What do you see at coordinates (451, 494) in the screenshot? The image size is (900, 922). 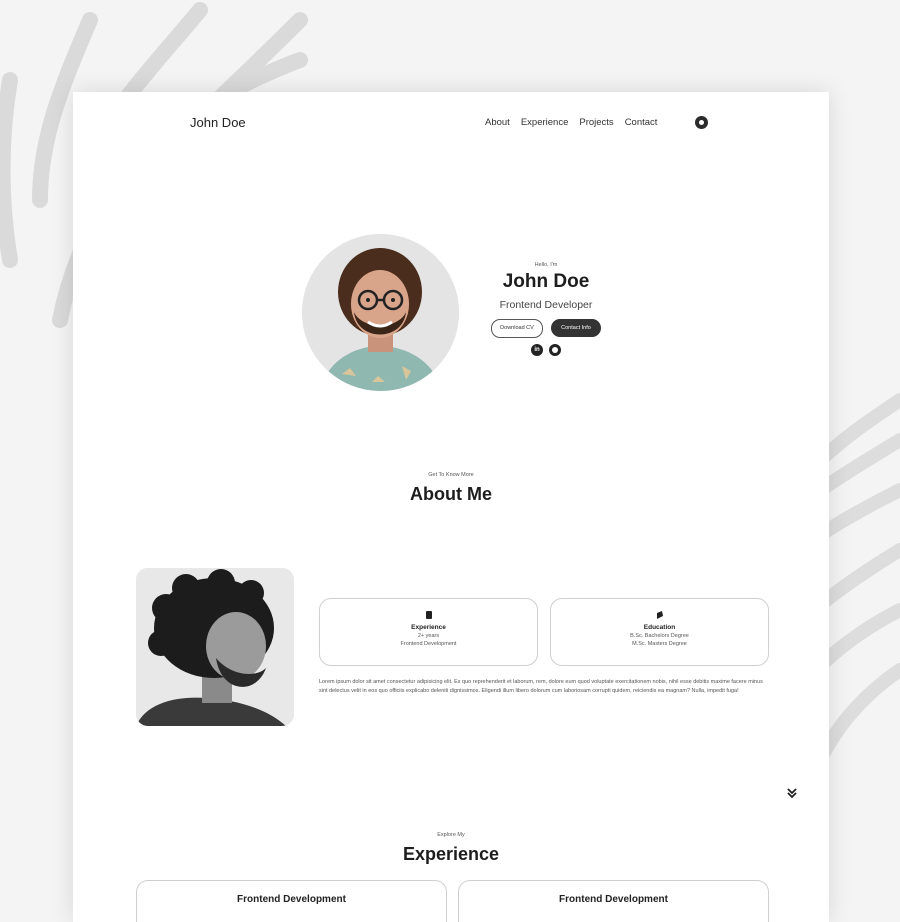 I see `about-title: About Me` at bounding box center [451, 494].